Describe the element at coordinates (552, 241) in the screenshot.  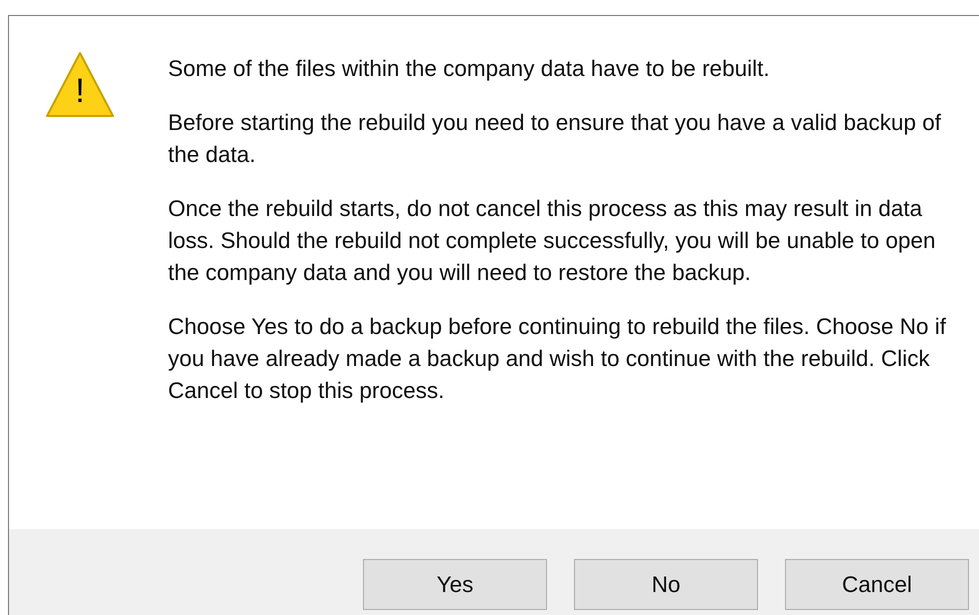
I see `message-paragraph: Once the rebuild starts, do not cancel this process as this may result in data loss. Should the rebuild not complete successfully, you will be unable to open the company data and you will need to restore the backup.` at that location.